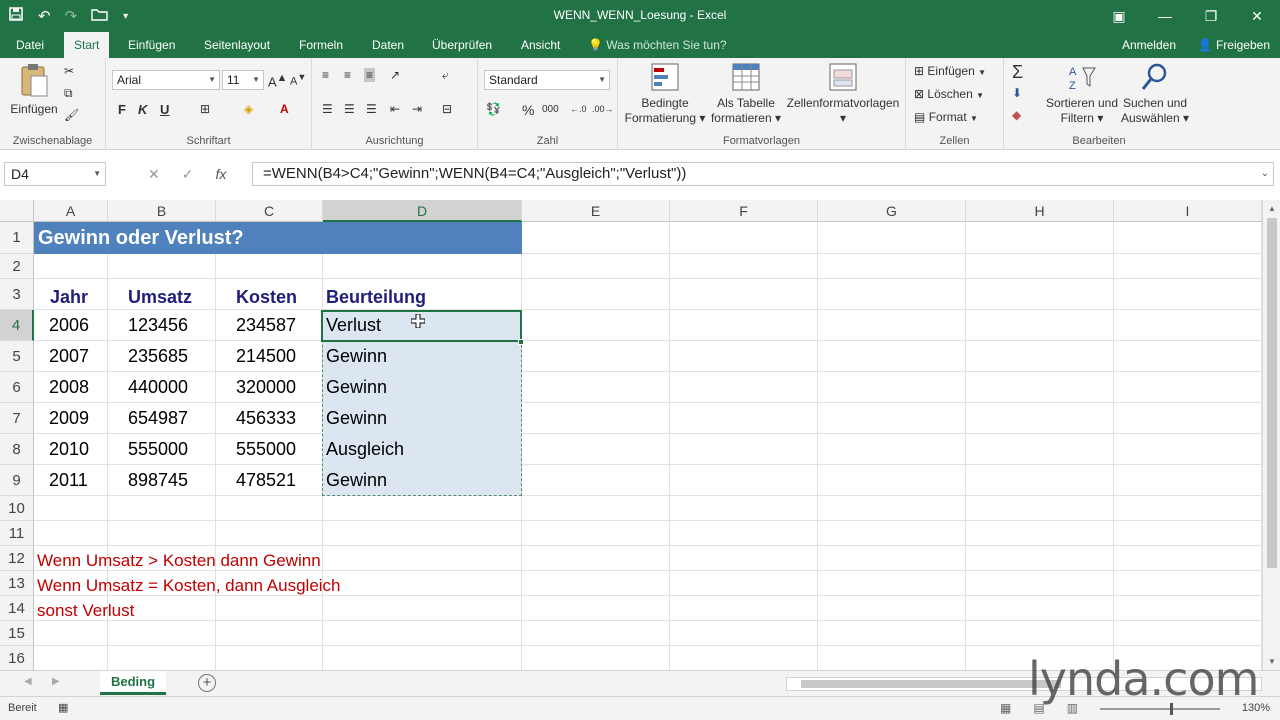 The image size is (1280, 720). Describe the element at coordinates (1272, 208) in the screenshot. I see `scroll-up-icon: ▲` at that location.